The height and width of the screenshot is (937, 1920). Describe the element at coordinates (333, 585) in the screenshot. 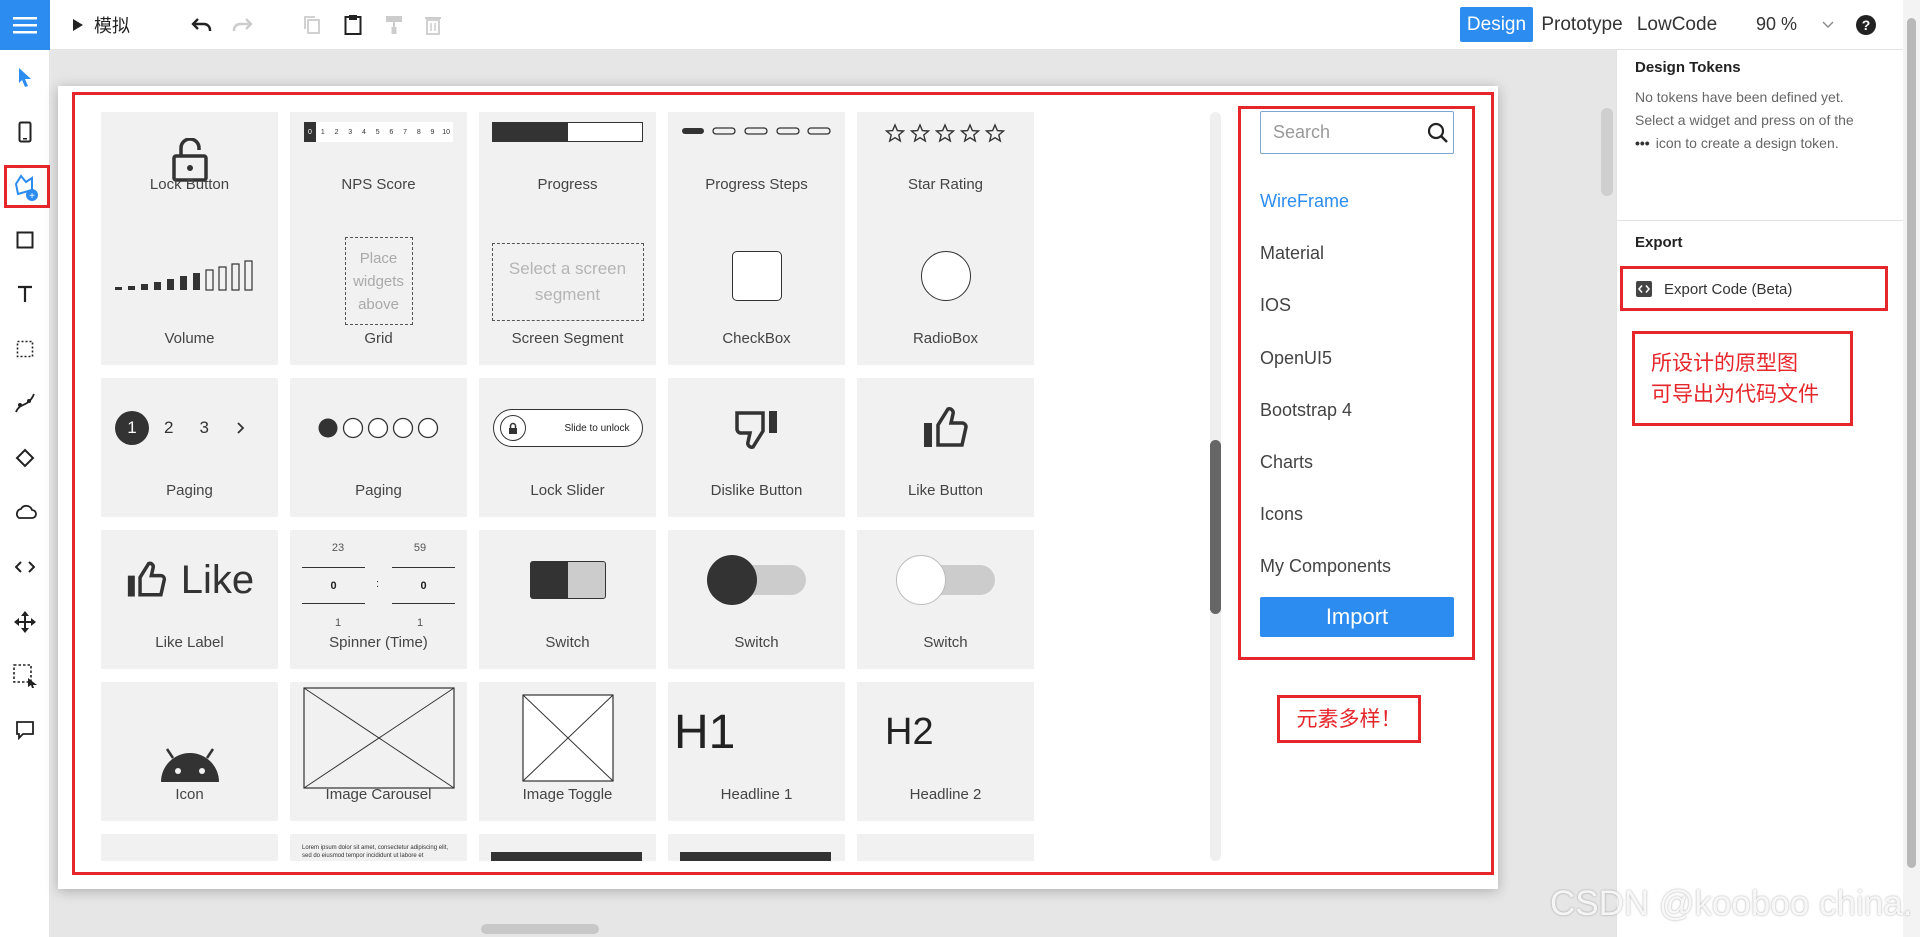

I see `spinner-hours-field: 0` at that location.